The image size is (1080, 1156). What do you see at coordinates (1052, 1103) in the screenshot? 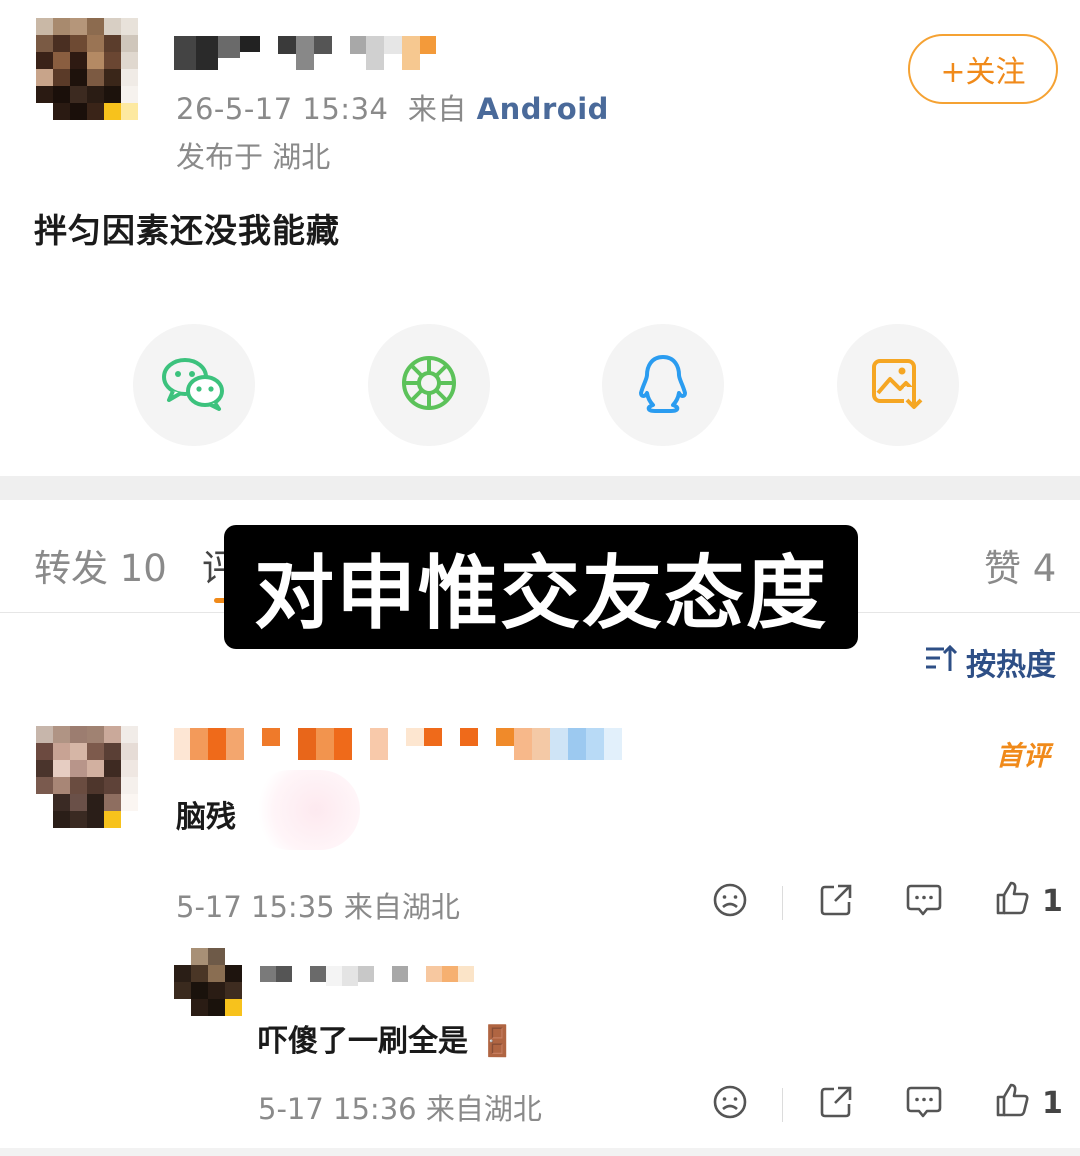
I see `reply-like-count: 1` at bounding box center [1052, 1103].